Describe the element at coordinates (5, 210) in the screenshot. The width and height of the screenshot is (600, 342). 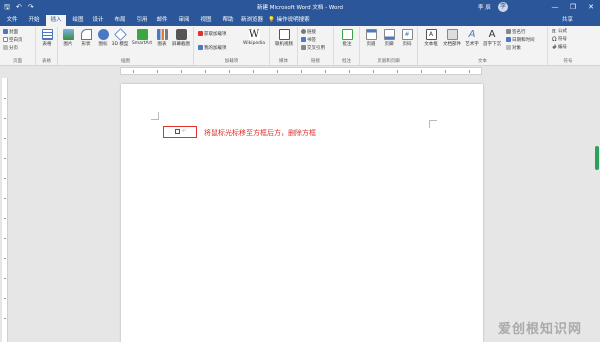
I see `vertical-ruler` at that location.